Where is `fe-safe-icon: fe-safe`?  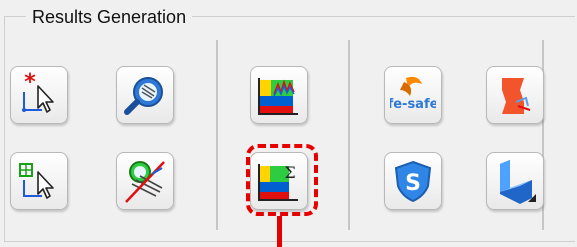
fe-safe-icon: fe-safe is located at coordinates (413, 95).